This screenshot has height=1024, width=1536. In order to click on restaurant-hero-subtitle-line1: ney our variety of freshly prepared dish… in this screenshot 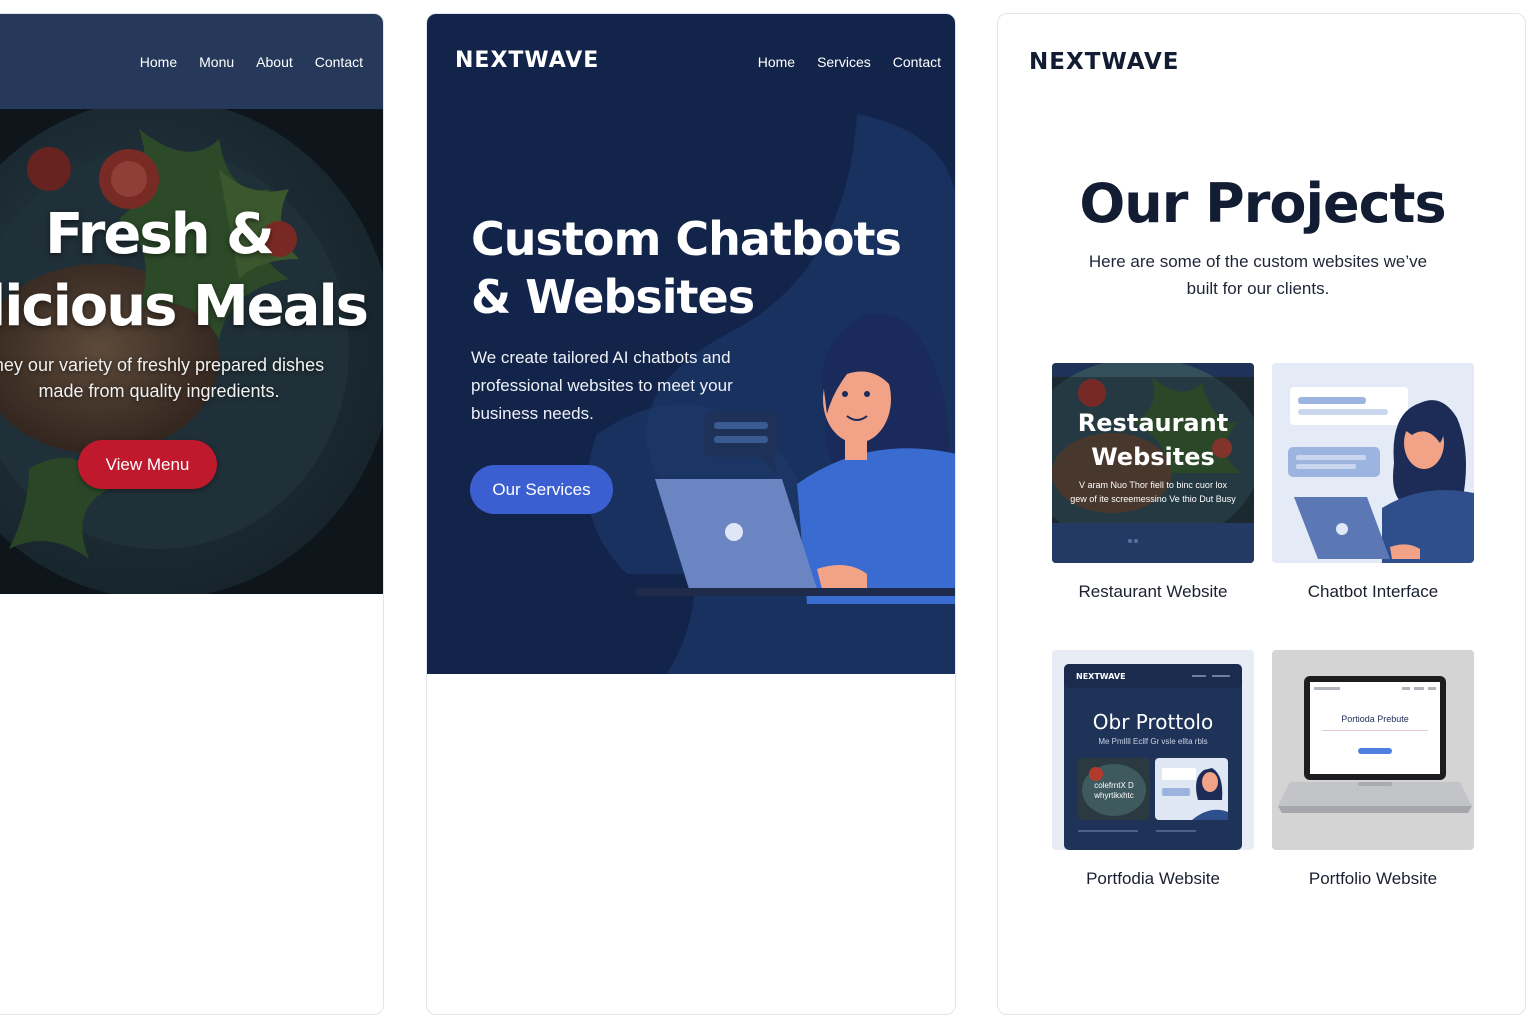, I will do `click(162, 365)`.